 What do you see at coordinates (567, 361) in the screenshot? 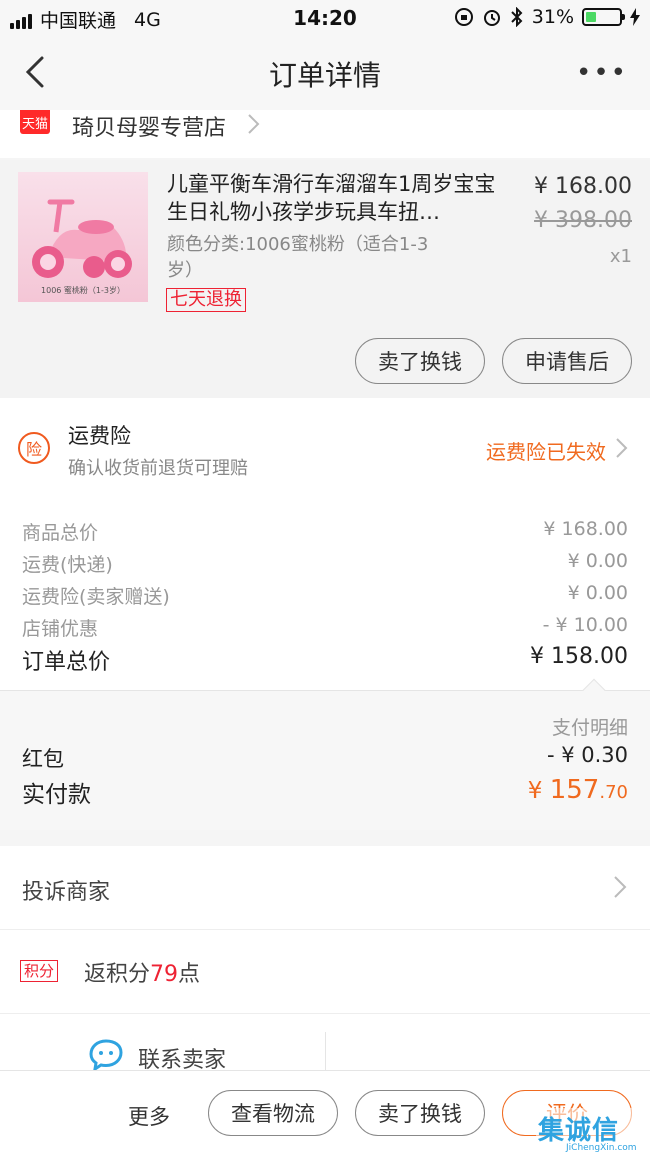
I see `after-sale-button: 申请售后` at bounding box center [567, 361].